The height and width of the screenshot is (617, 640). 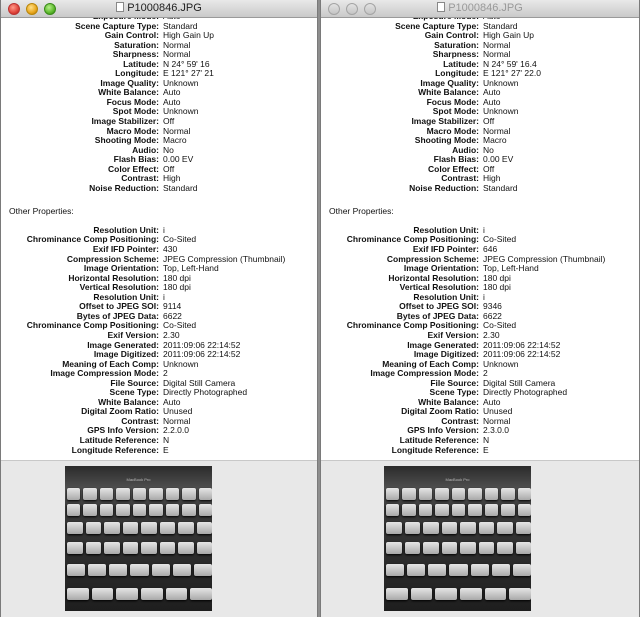 What do you see at coordinates (480, 36) in the screenshot?
I see `property-row: Gain Control: High Gain Up` at bounding box center [480, 36].